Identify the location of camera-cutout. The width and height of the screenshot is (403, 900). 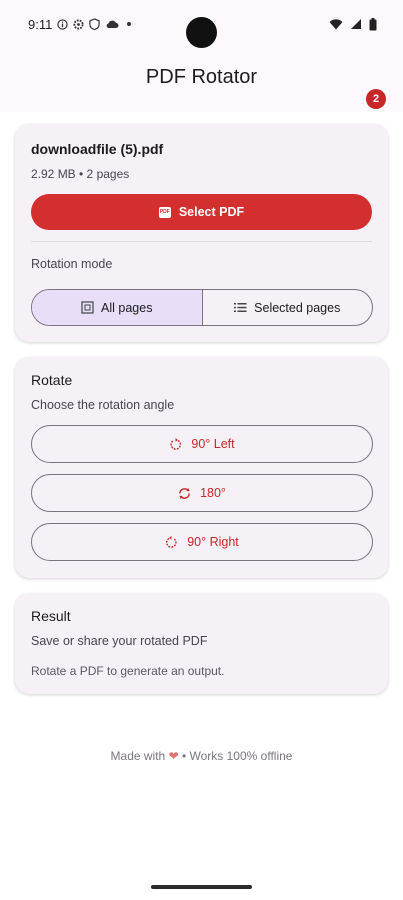
(201, 32).